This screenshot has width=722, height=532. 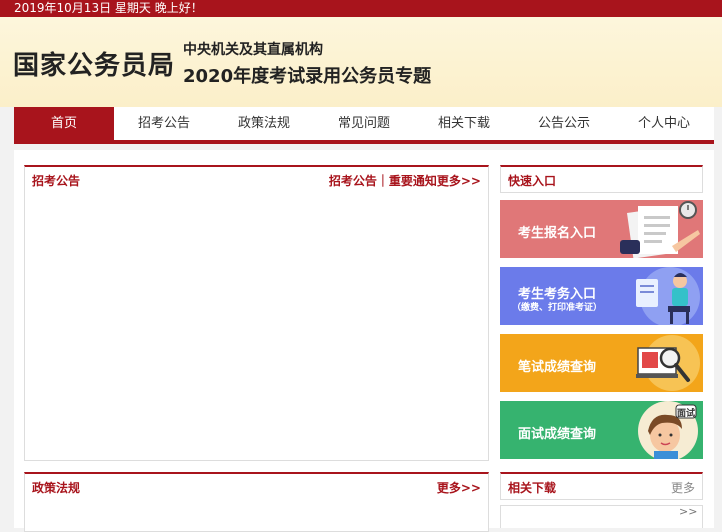 I want to click on date-greeting-text: 2019年10月13日 星期天 晚上好！, so click(x=108, y=8).